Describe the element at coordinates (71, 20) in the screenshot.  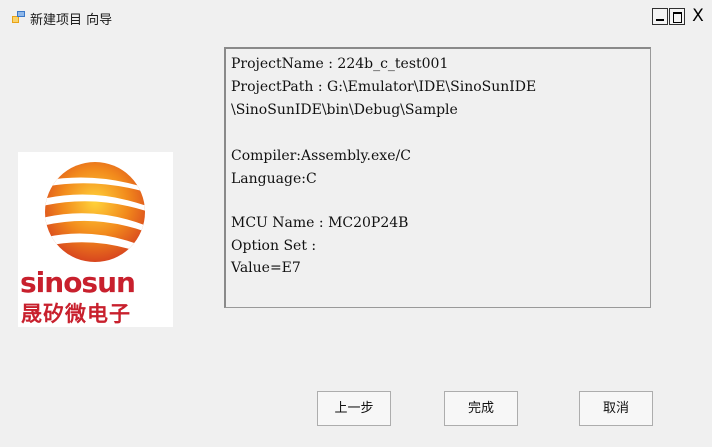
I see `window-title: 新建项目 向导` at that location.